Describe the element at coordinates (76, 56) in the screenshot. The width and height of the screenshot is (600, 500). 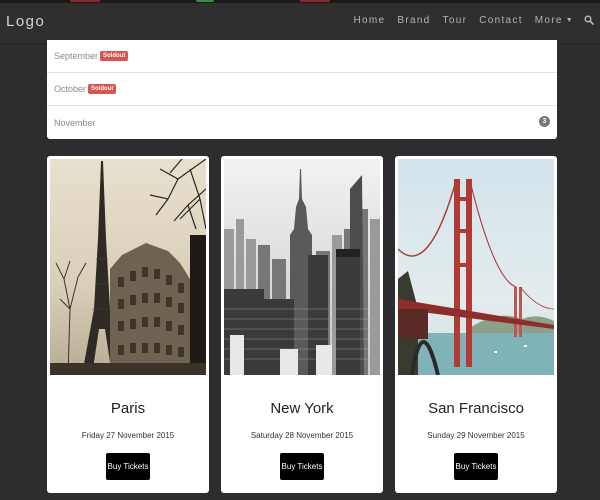
I see `month-label: September` at that location.